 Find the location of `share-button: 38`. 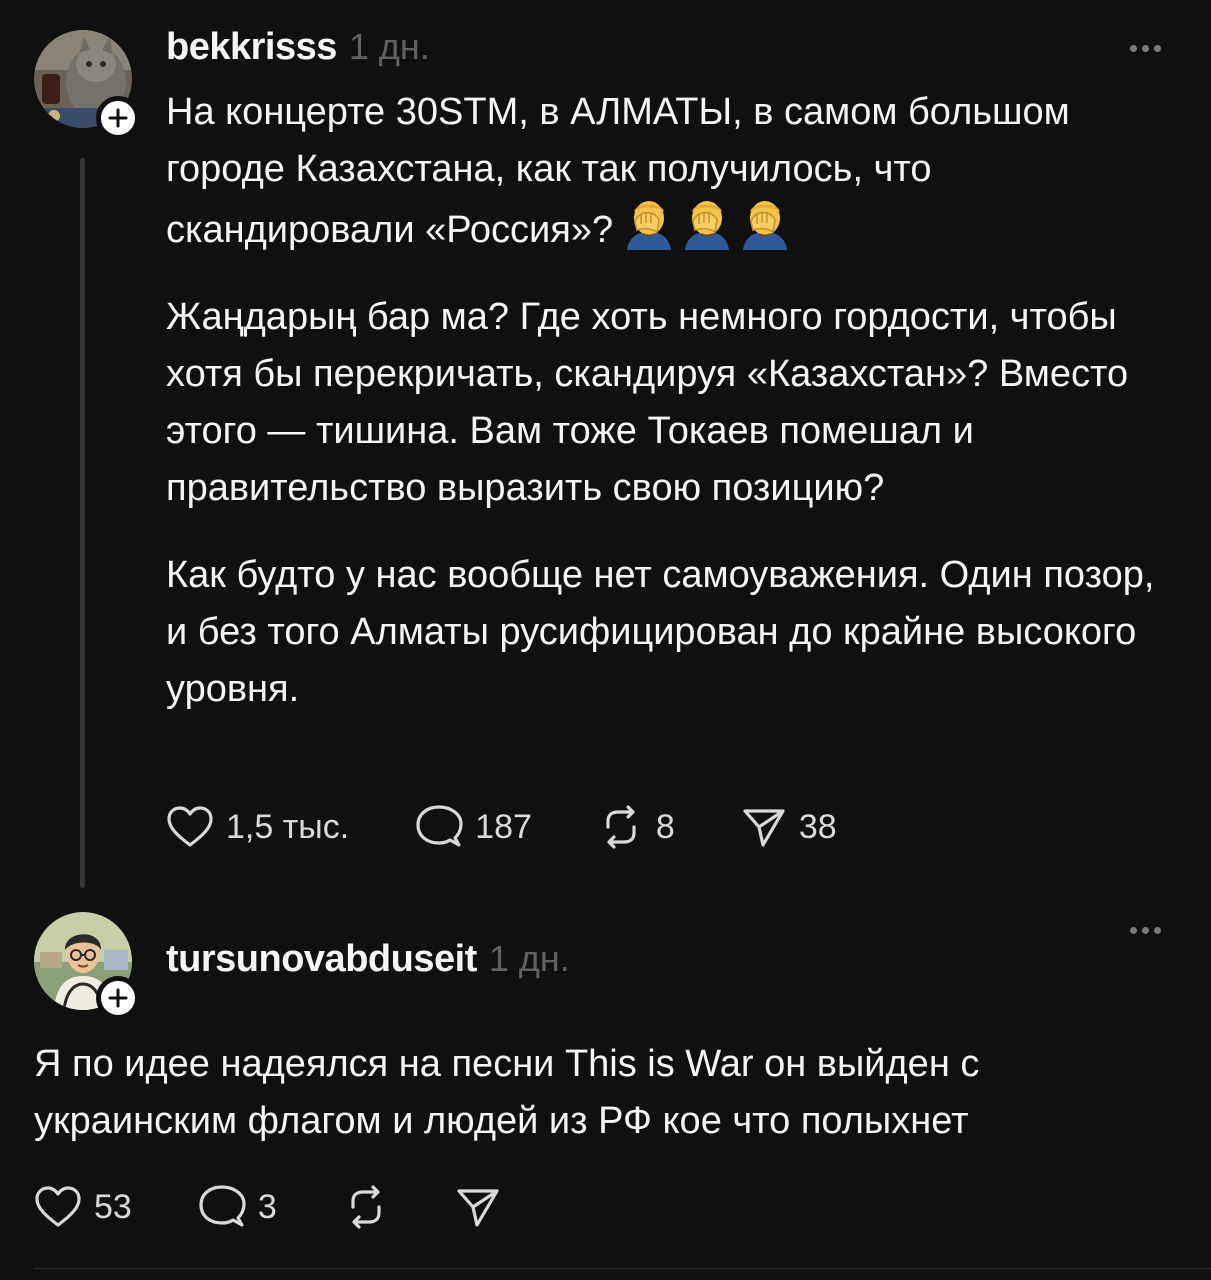

share-button: 38 is located at coordinates (789, 827).